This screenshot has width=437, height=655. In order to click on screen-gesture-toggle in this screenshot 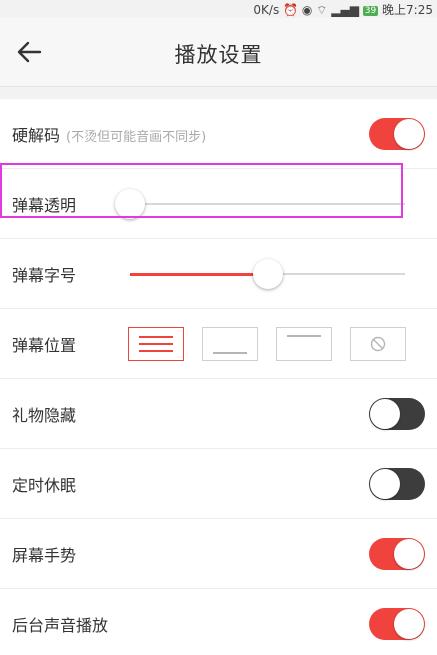, I will do `click(397, 553)`.